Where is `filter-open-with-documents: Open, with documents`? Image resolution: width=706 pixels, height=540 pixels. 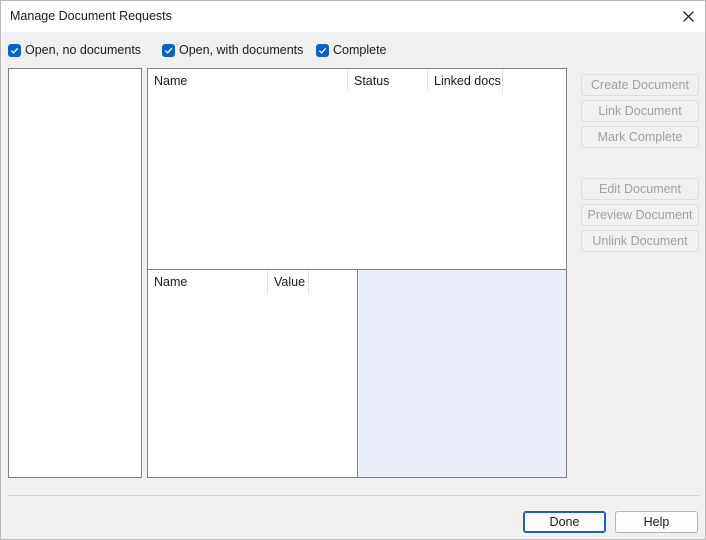 filter-open-with-documents: Open, with documents is located at coordinates (232, 50).